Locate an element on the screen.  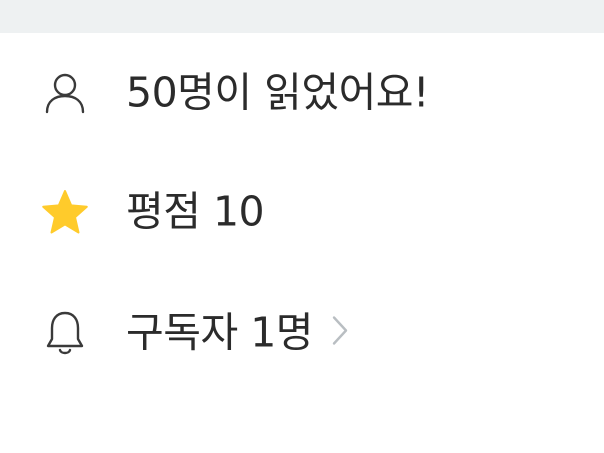
readers-row: 50명이 읽었어요! is located at coordinates (302, 93).